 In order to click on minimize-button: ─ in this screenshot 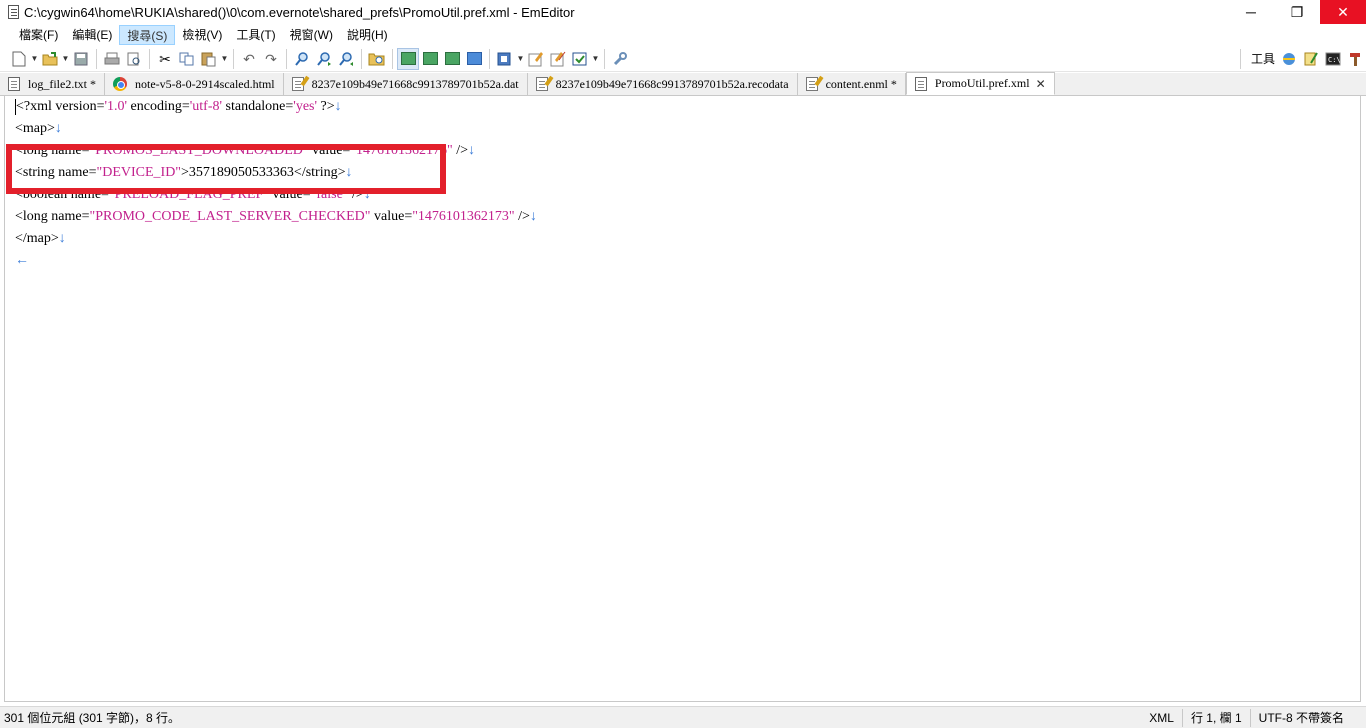, I will do `click(1251, 12)`.